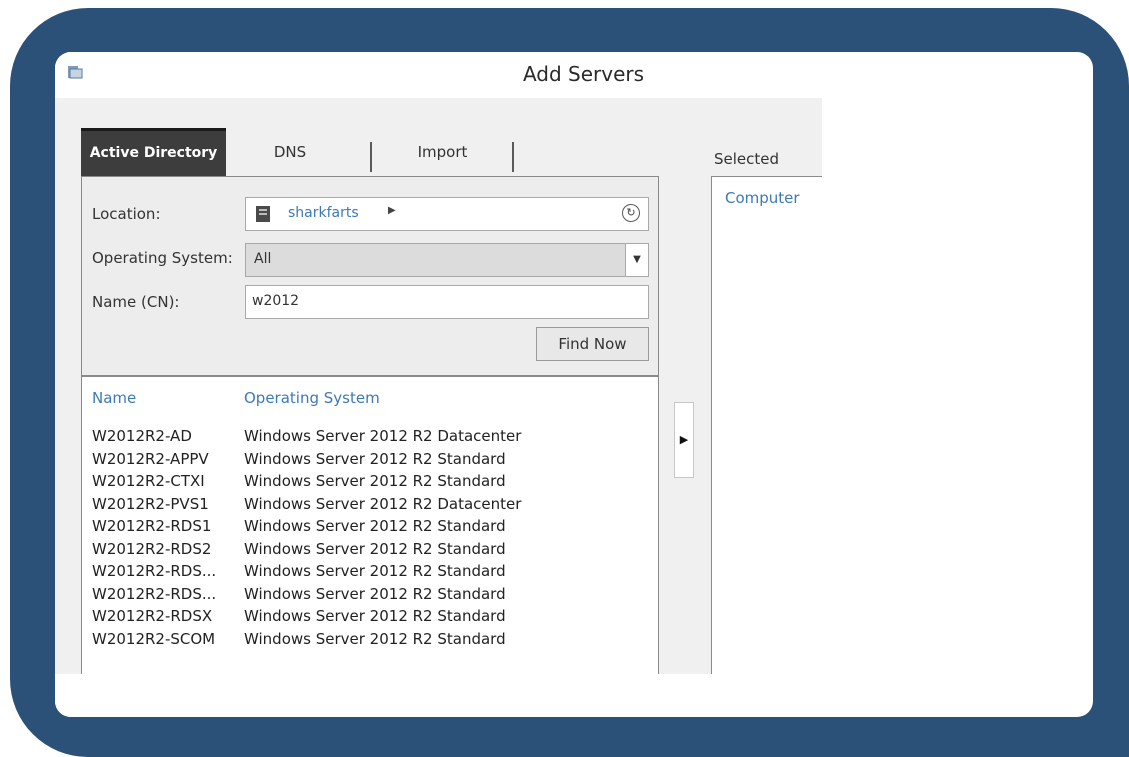  I want to click on play-arrow-icon: ▶, so click(684, 439).